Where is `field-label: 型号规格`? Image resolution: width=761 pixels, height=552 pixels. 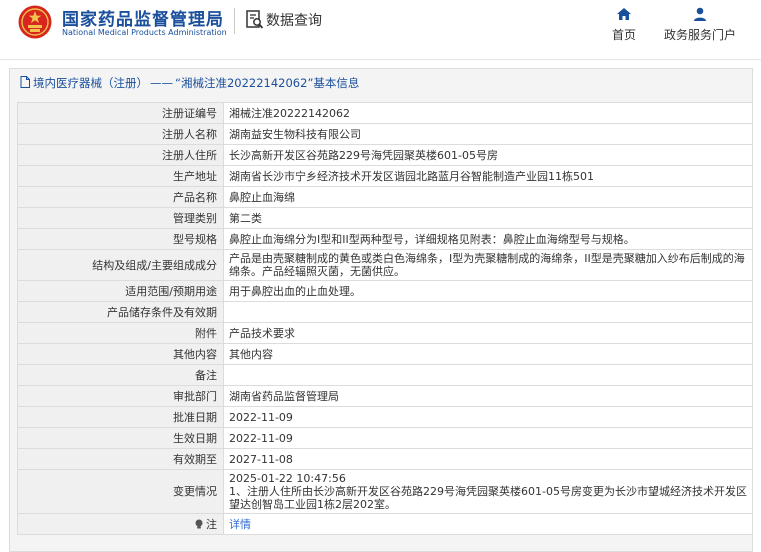
field-label: 型号规格 is located at coordinates (120, 239).